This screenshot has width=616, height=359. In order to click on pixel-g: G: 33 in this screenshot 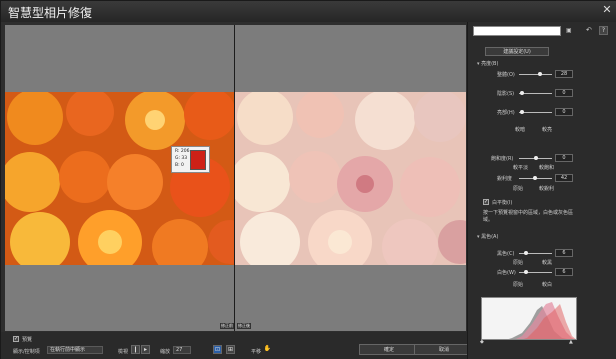, I will do `click(181, 158)`.